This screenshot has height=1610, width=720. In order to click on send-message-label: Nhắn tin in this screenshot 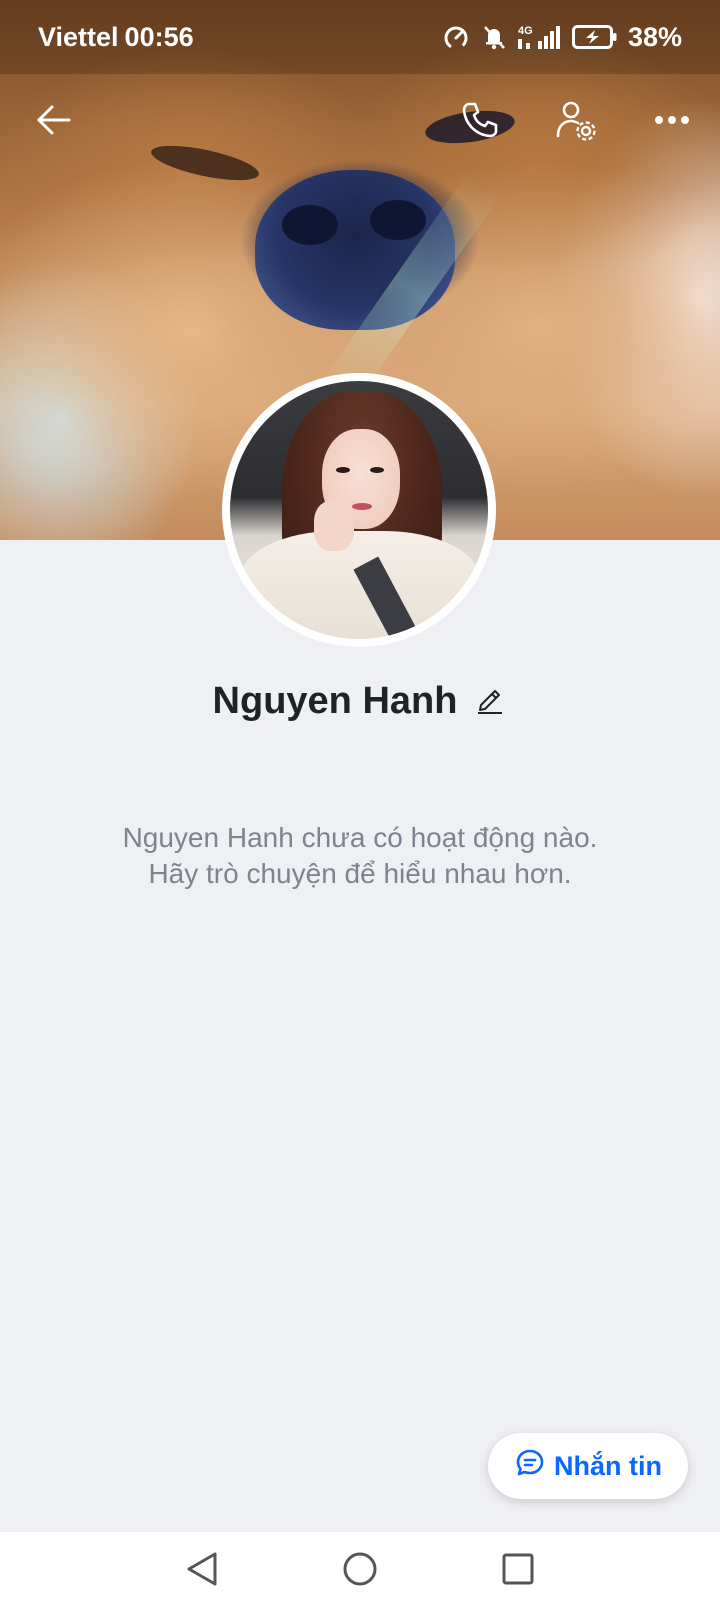, I will do `click(608, 1465)`.